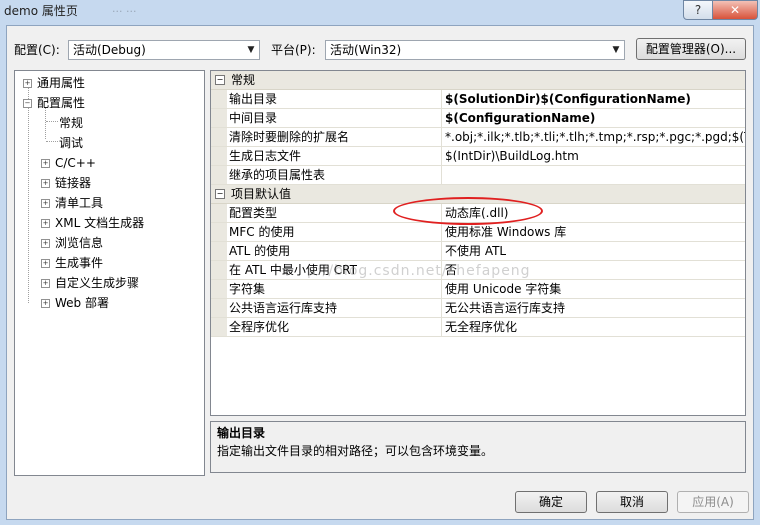 This screenshot has width=760, height=525. Describe the element at coordinates (335, 308) in the screenshot. I see `property-name: 公共语言运行库支持` at that location.